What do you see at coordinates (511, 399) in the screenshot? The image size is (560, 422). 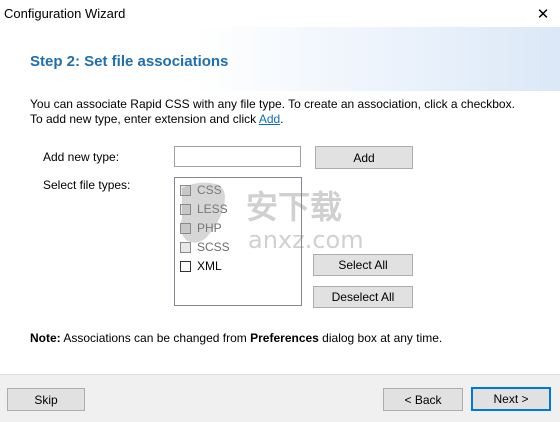 I see `next-button: Next >` at bounding box center [511, 399].